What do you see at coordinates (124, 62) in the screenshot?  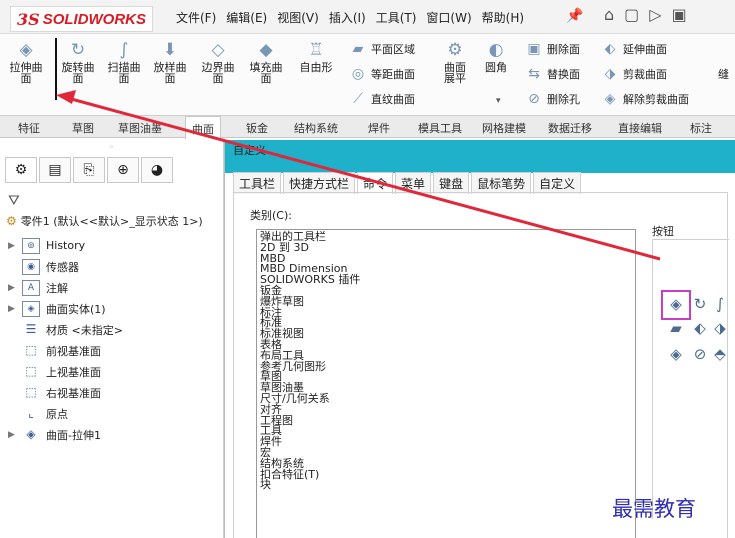 I see `swept-surface-button: ∫ 扫描曲面` at bounding box center [124, 62].